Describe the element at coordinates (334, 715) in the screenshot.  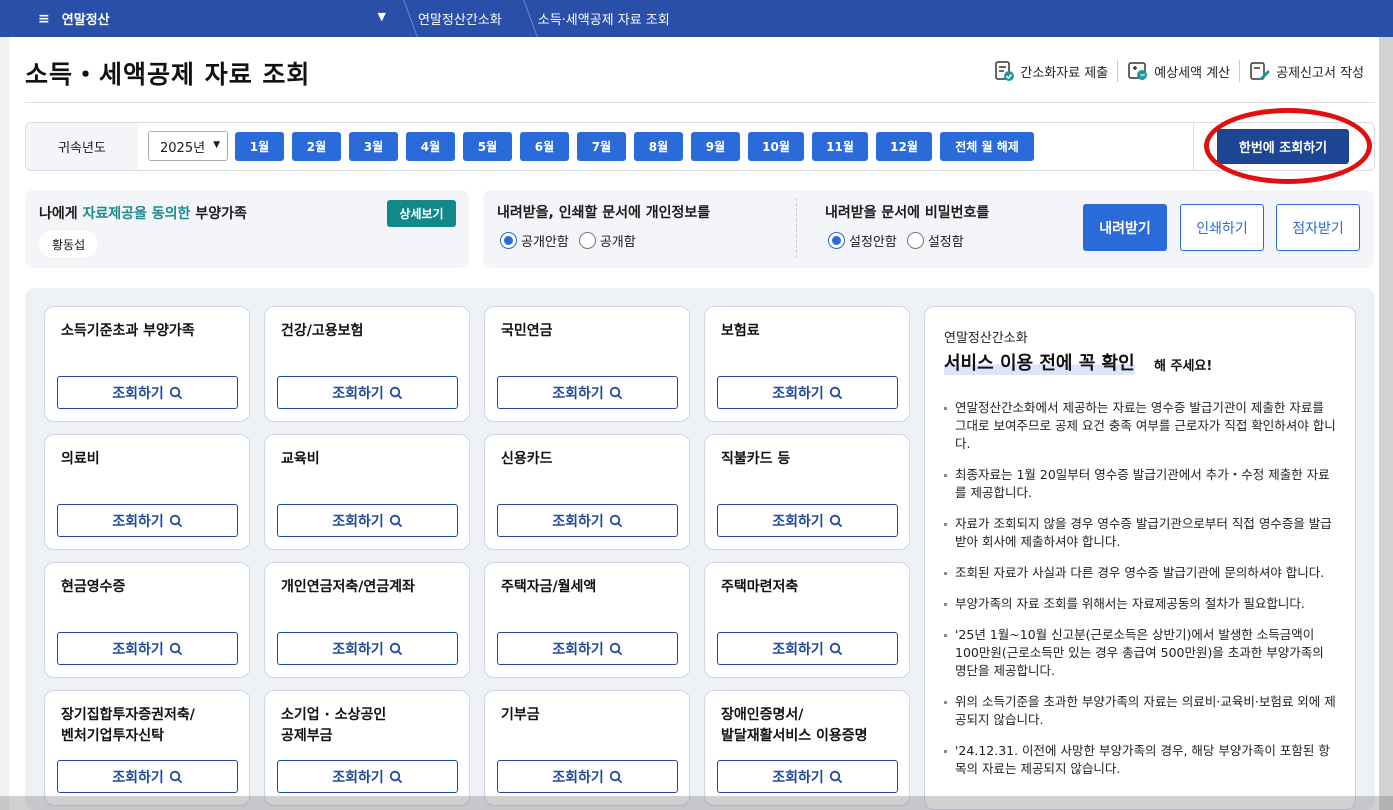
I see `category-name-line: 소기업 · 소상공인` at that location.